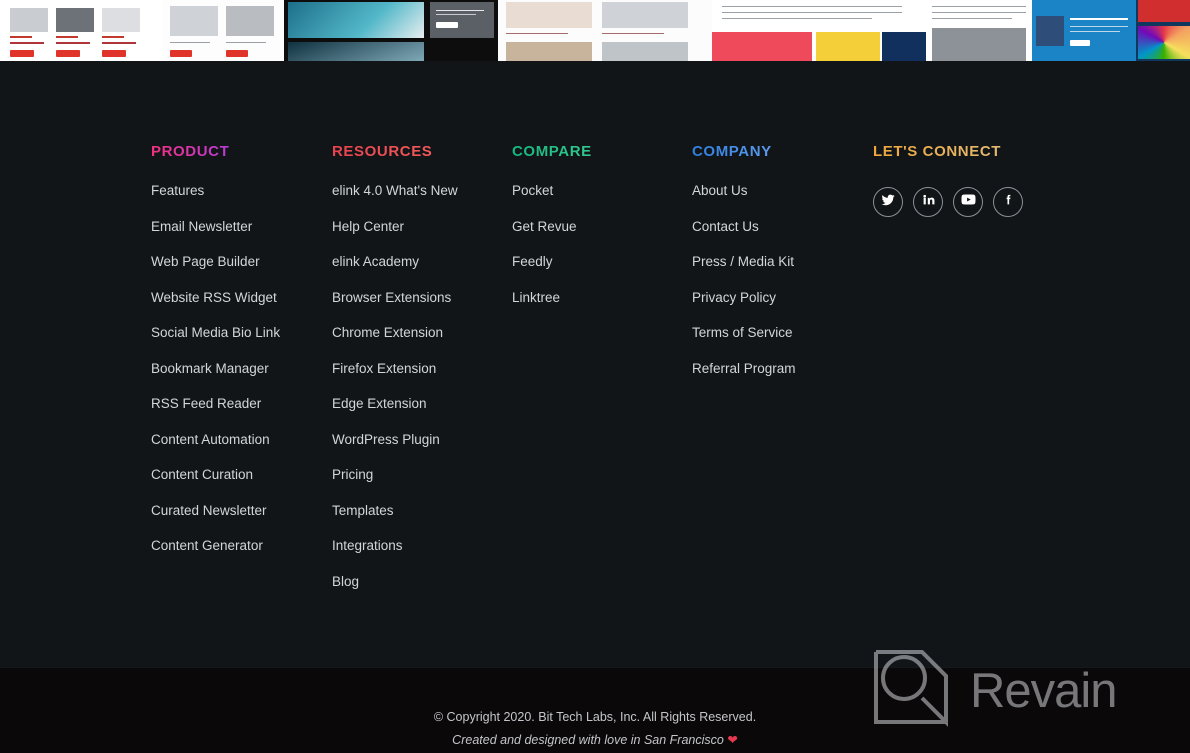  I want to click on footer-link-elink-whats-new: elink 4.0 What's New, so click(422, 191).